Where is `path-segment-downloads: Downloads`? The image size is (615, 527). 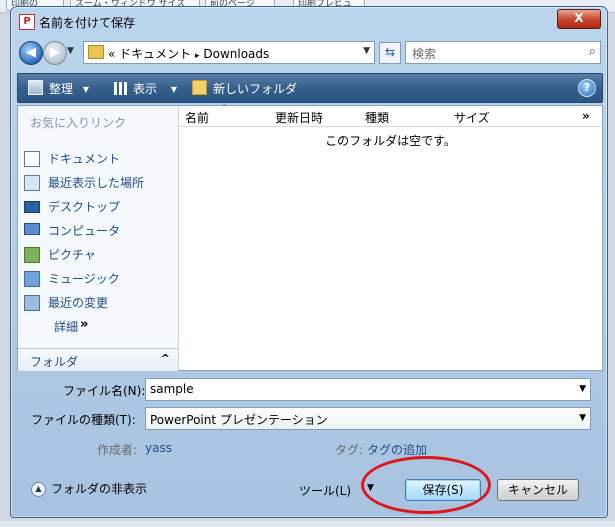 path-segment-downloads: Downloads is located at coordinates (236, 54).